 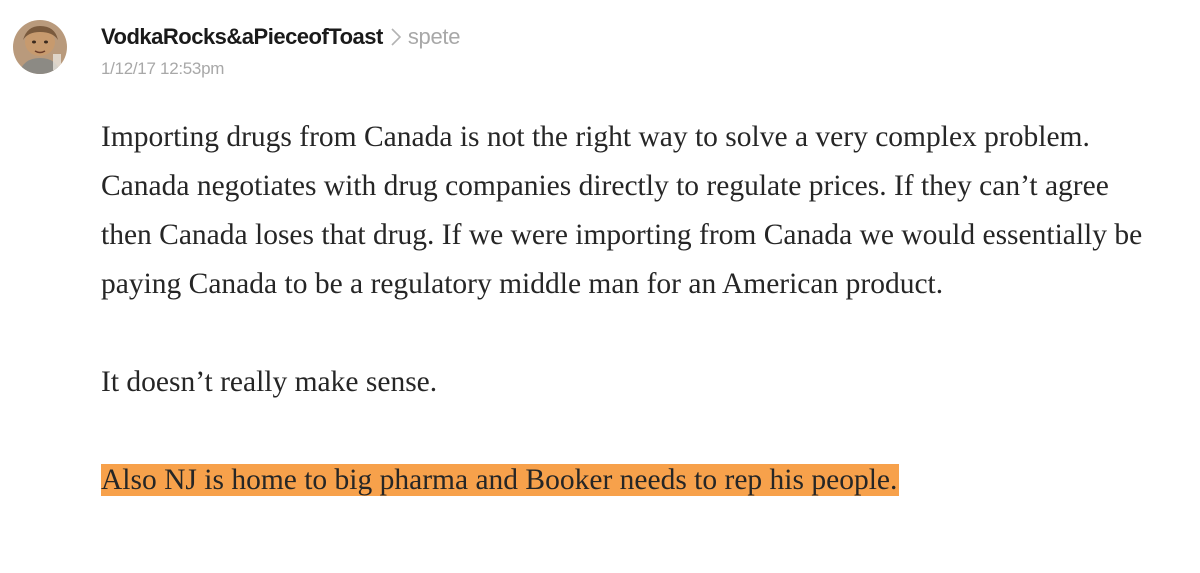 I want to click on chevron-right-icon, so click(x=396, y=37).